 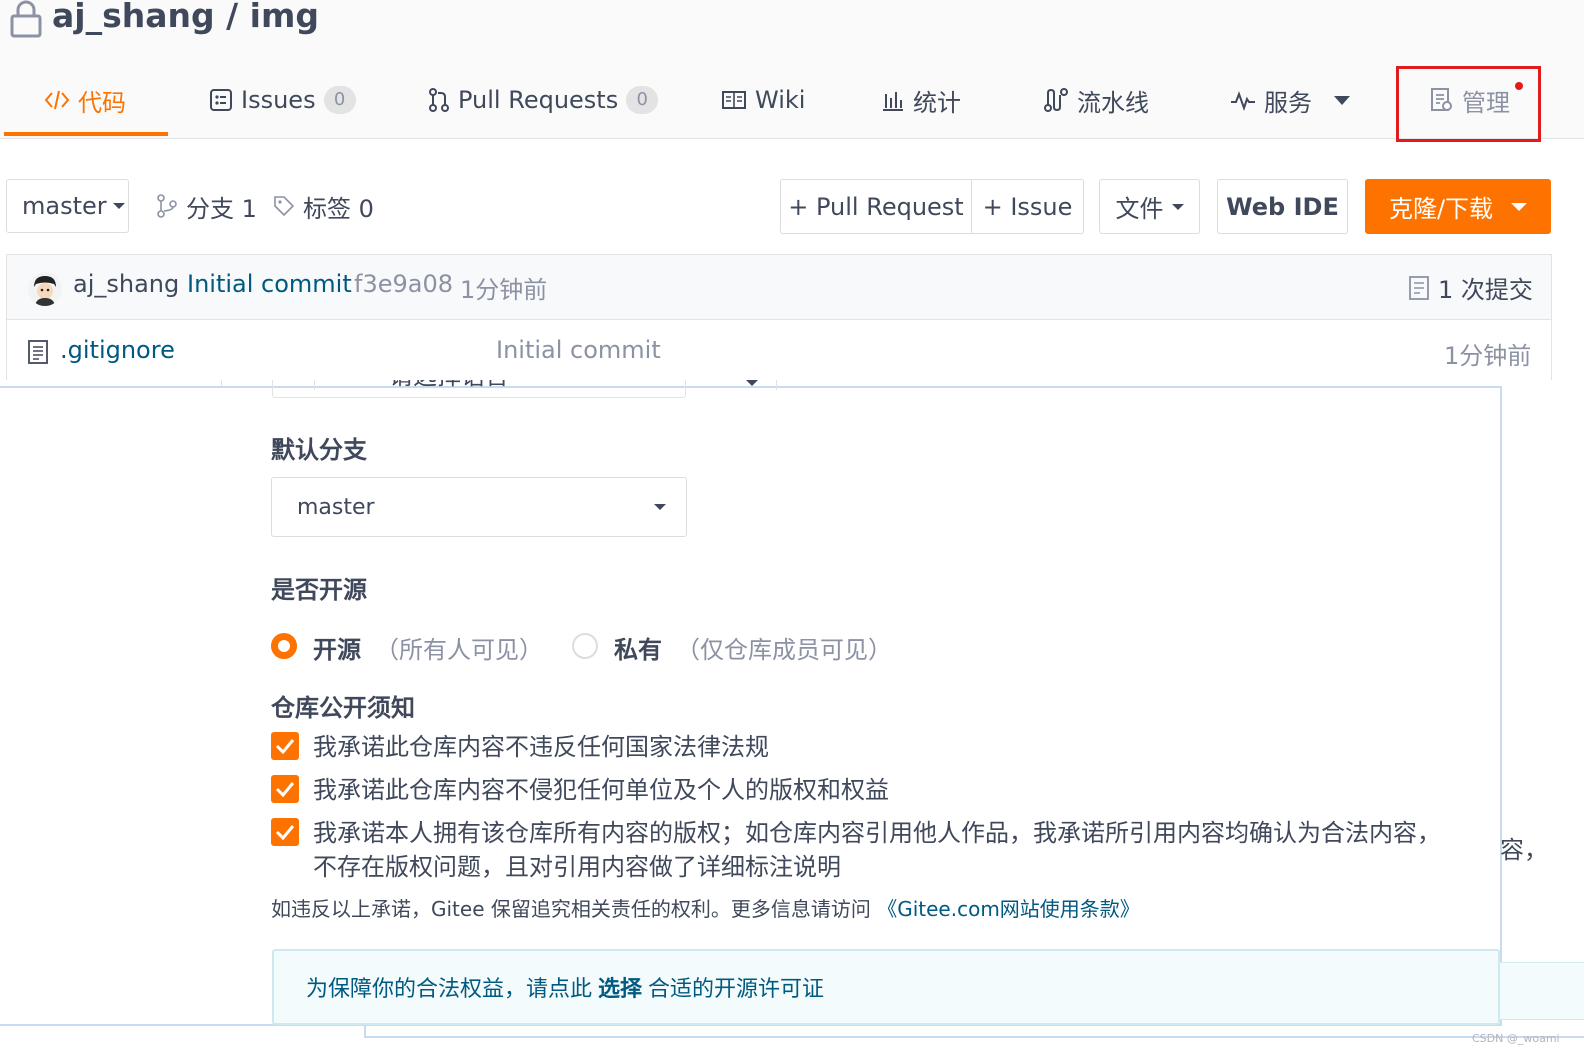 I want to click on terms-link: 《Gitee.com网站使用条款》, so click(x=1008, y=909).